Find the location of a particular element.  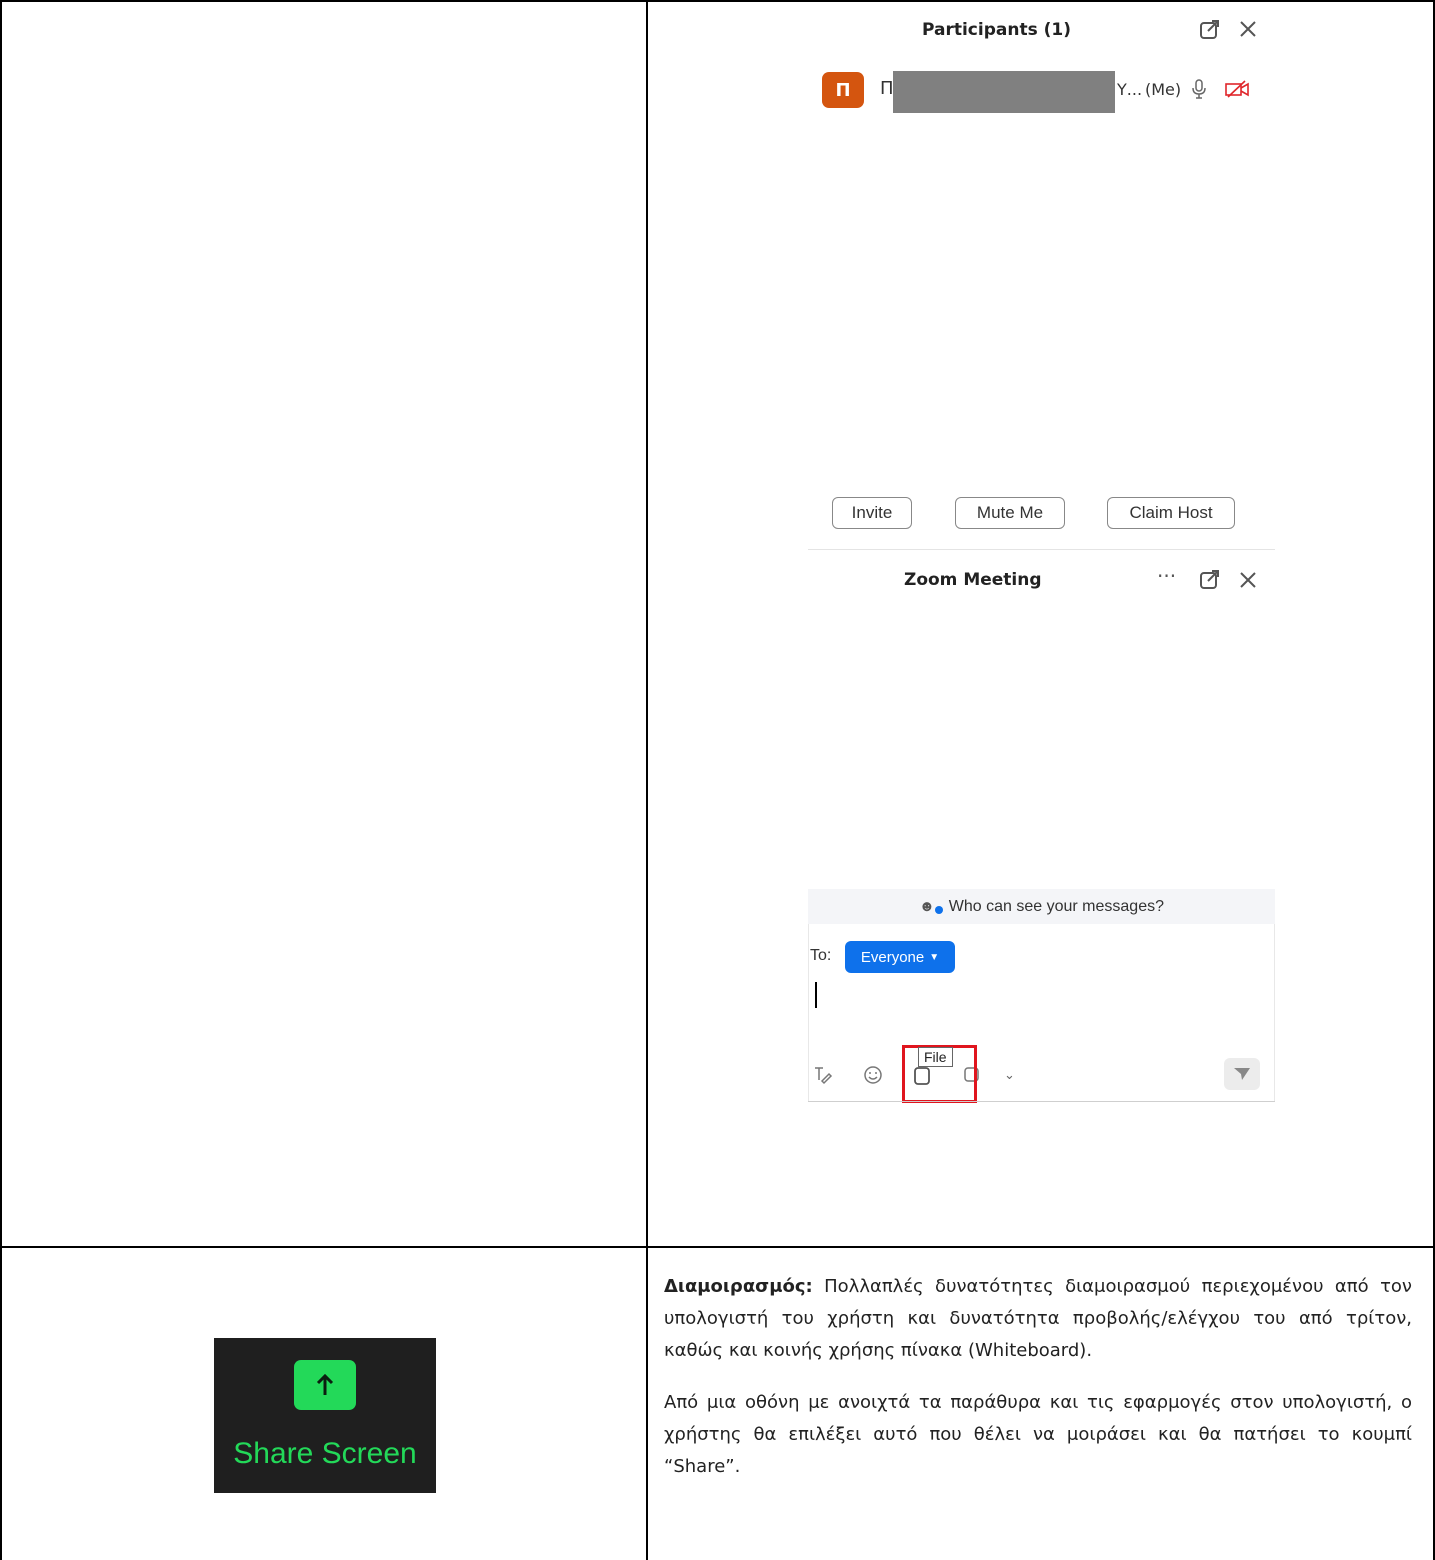

me-tag: (Me) is located at coordinates (1163, 89).